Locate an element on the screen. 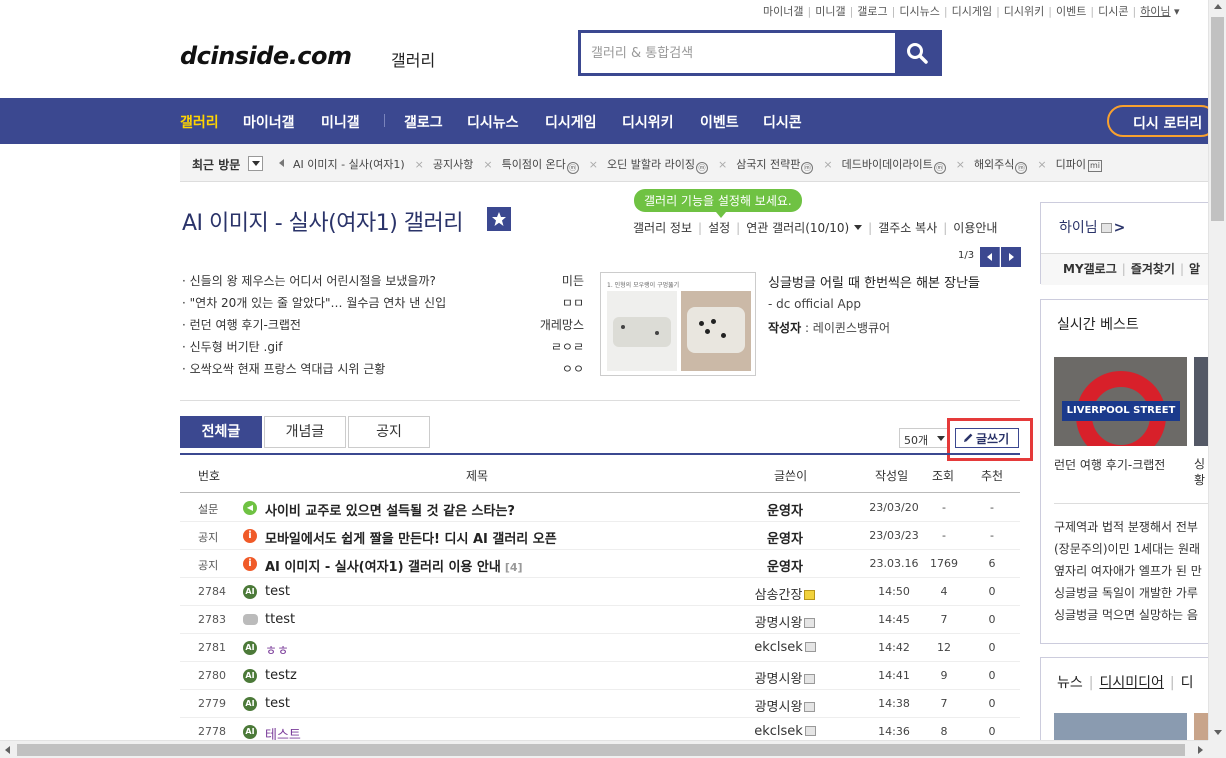  user-greeting: 하이님 > is located at coordinates (1092, 227).